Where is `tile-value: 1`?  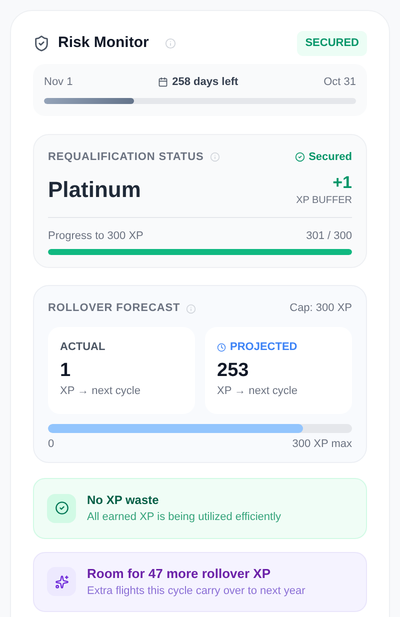
tile-value: 1 is located at coordinates (66, 371).